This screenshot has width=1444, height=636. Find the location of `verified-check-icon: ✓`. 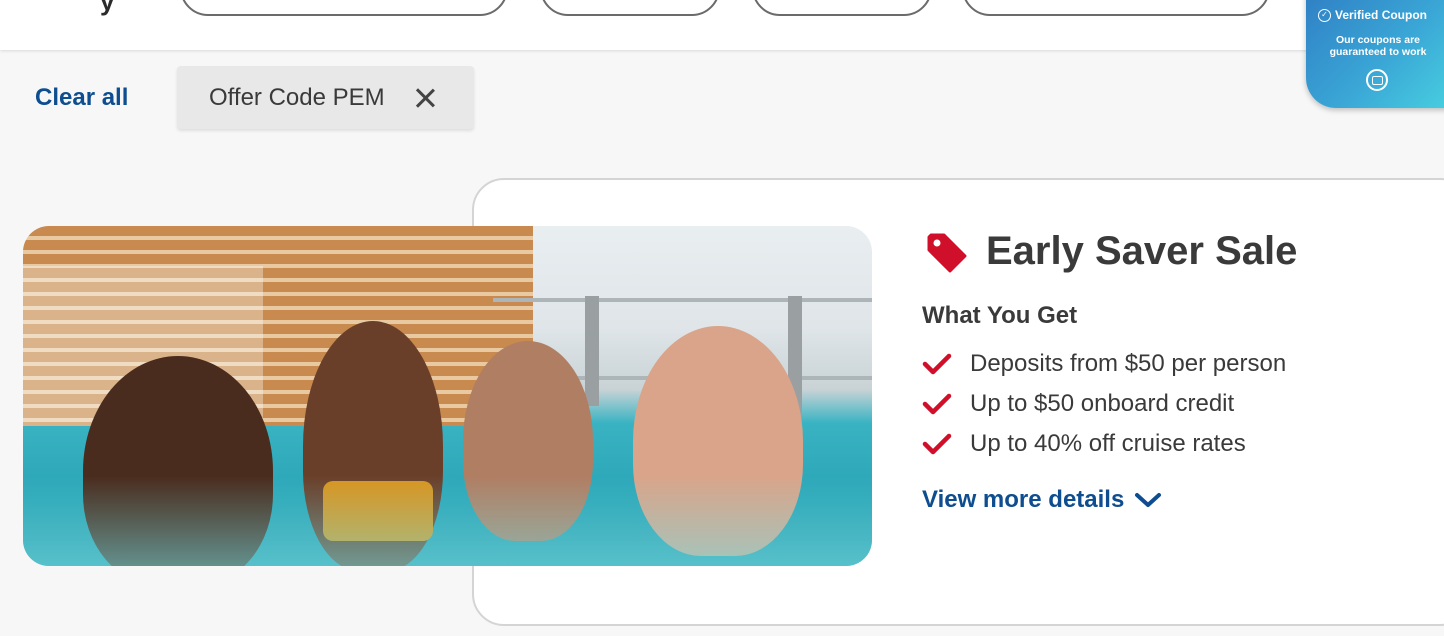

verified-check-icon: ✓ is located at coordinates (1324, 15).